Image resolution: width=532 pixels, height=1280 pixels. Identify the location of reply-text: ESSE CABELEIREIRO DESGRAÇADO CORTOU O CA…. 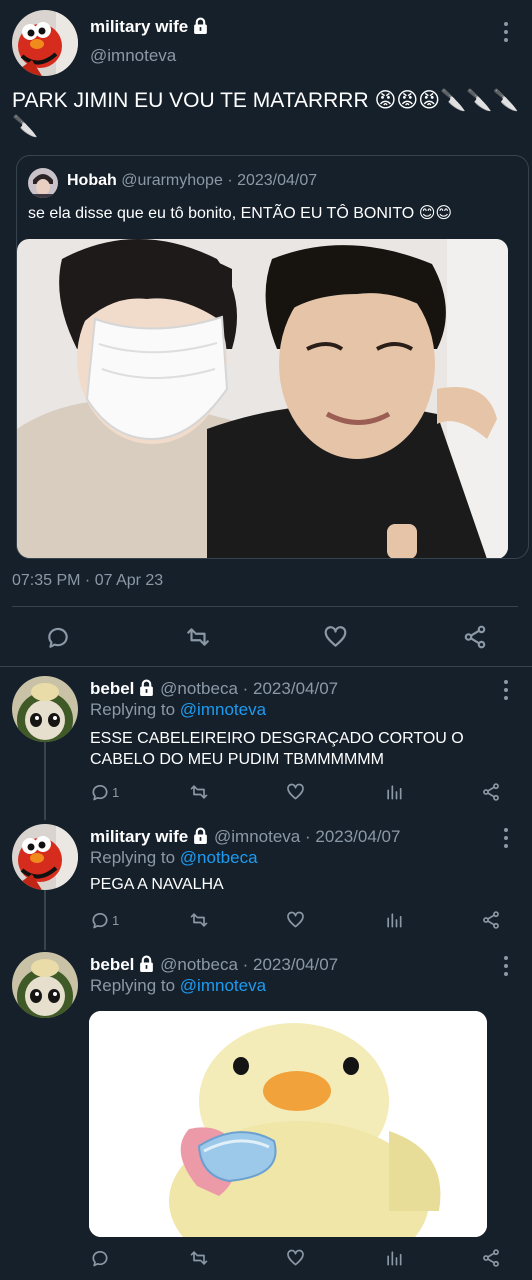
(277, 749).